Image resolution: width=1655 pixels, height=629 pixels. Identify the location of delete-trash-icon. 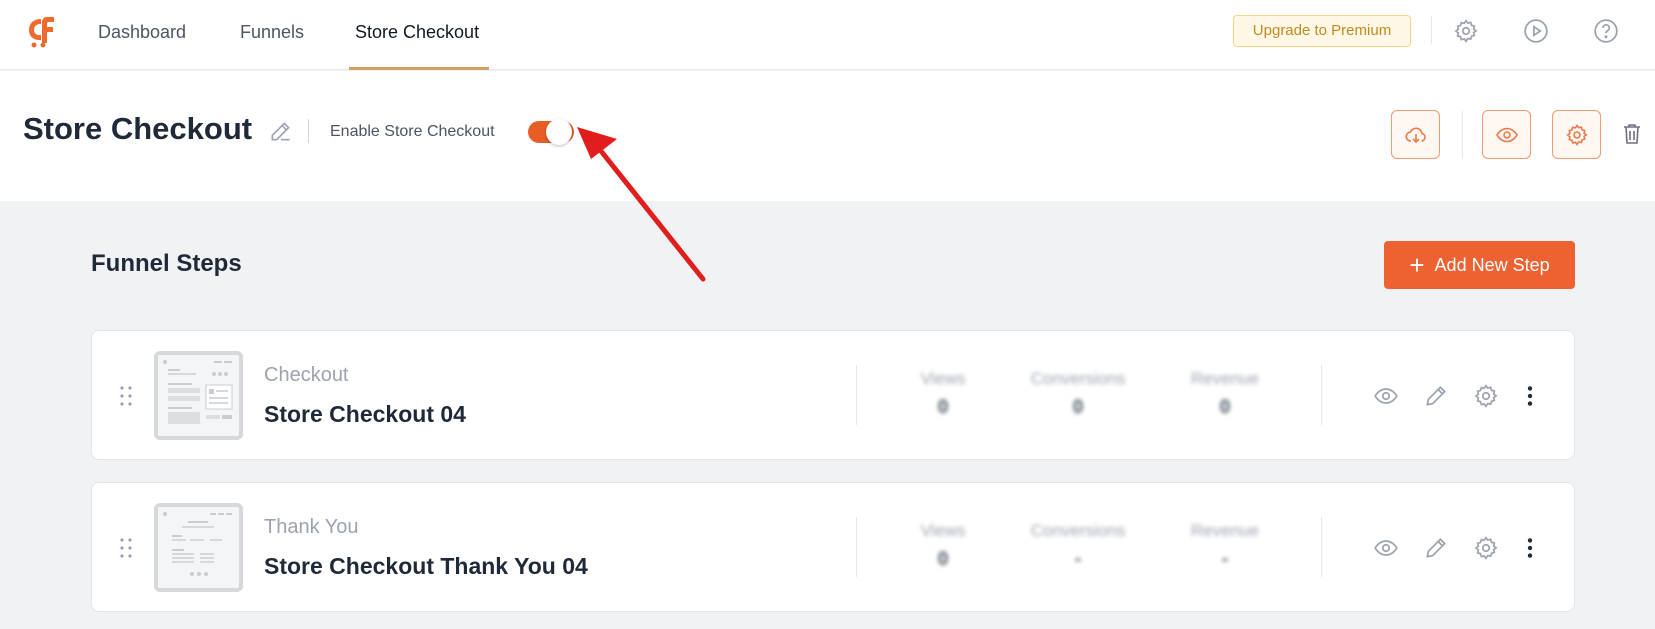
(1632, 134).